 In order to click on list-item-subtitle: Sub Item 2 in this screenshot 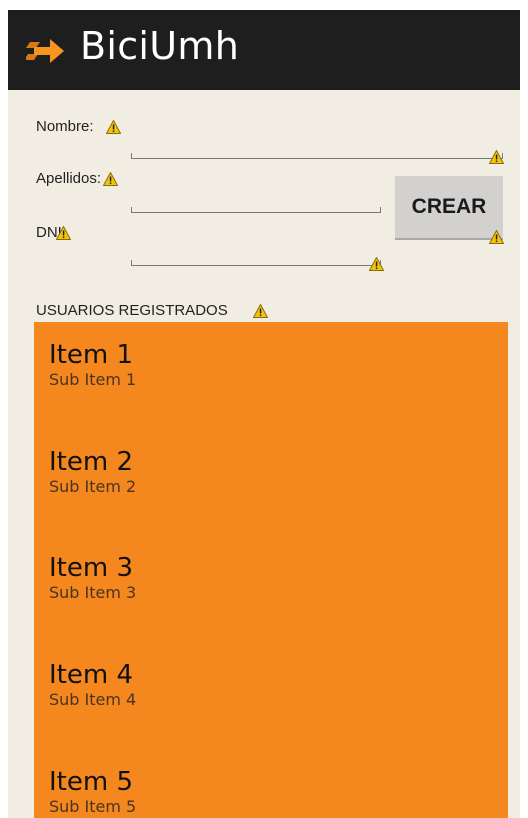, I will do `click(93, 486)`.